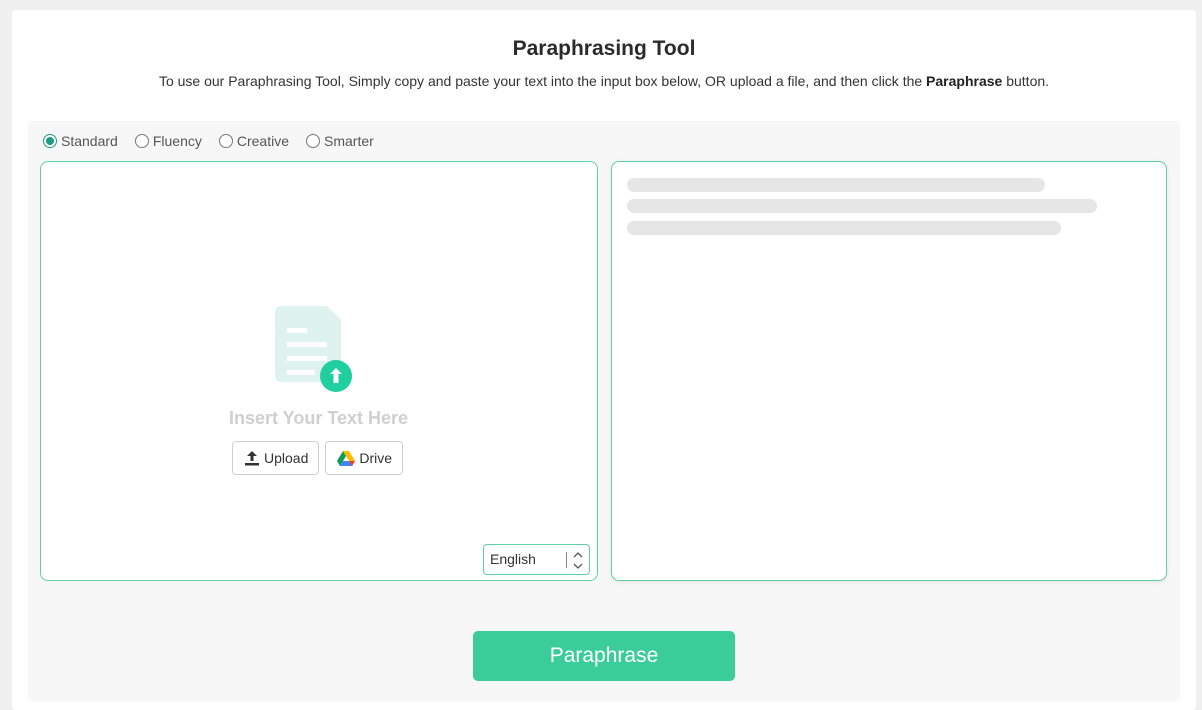 Image resolution: width=1202 pixels, height=710 pixels. What do you see at coordinates (318, 418) in the screenshot?
I see `input-placeholder: Insert Your Text Here` at bounding box center [318, 418].